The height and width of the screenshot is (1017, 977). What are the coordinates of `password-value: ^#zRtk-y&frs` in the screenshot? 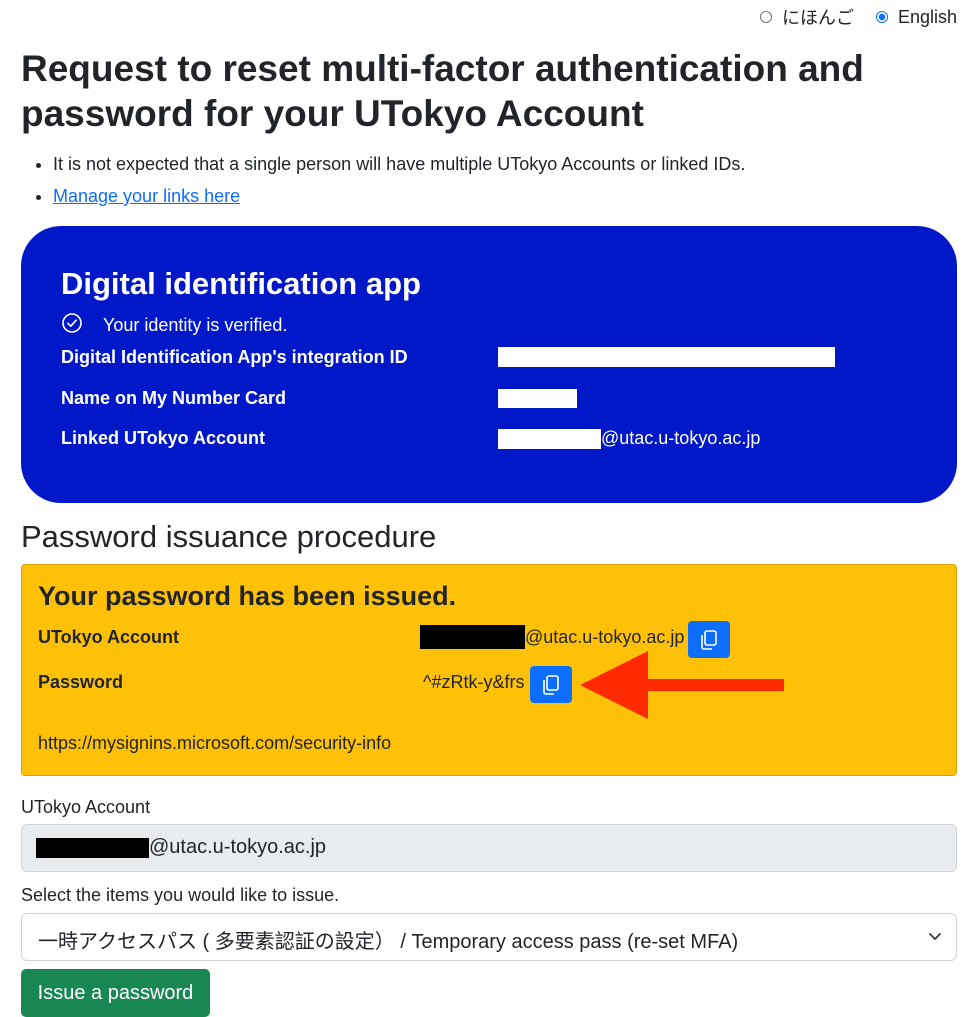 It's located at (474, 682).